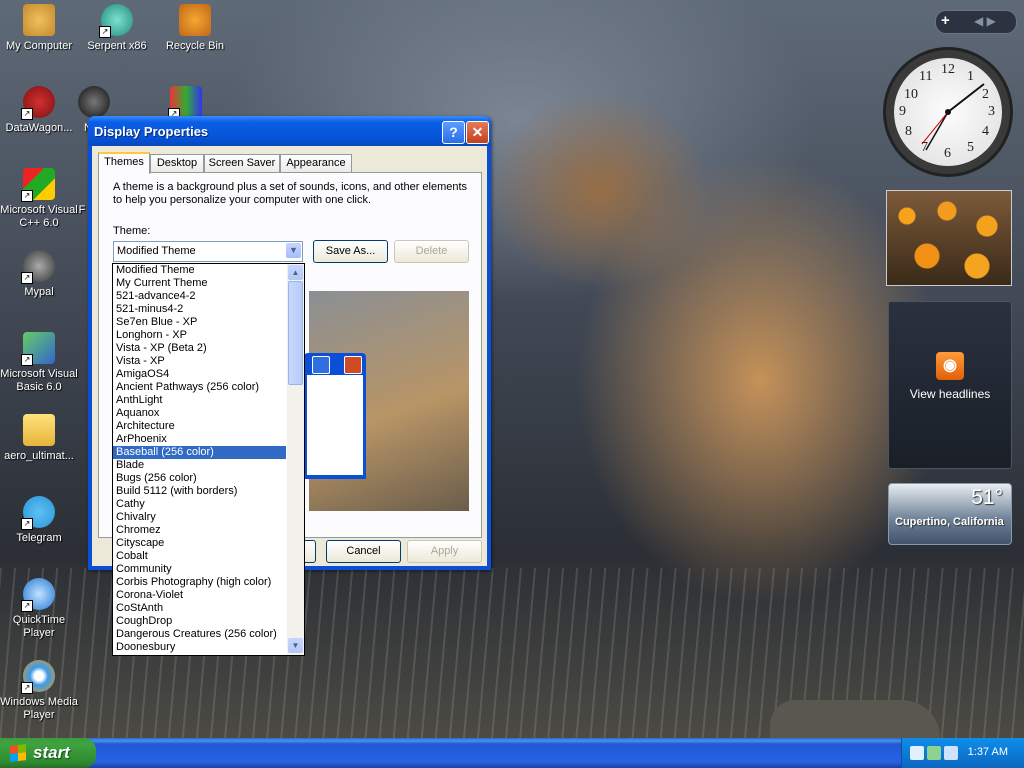 The width and height of the screenshot is (1024, 768). I want to click on list-item-selected: Baseball (256 color), so click(199, 452).